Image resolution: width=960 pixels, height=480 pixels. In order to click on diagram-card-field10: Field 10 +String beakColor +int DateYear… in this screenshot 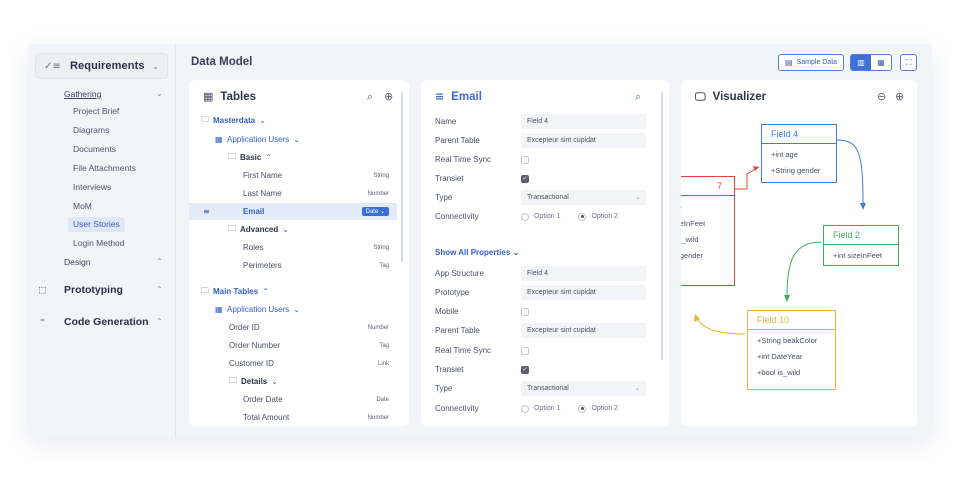, I will do `click(791, 350)`.